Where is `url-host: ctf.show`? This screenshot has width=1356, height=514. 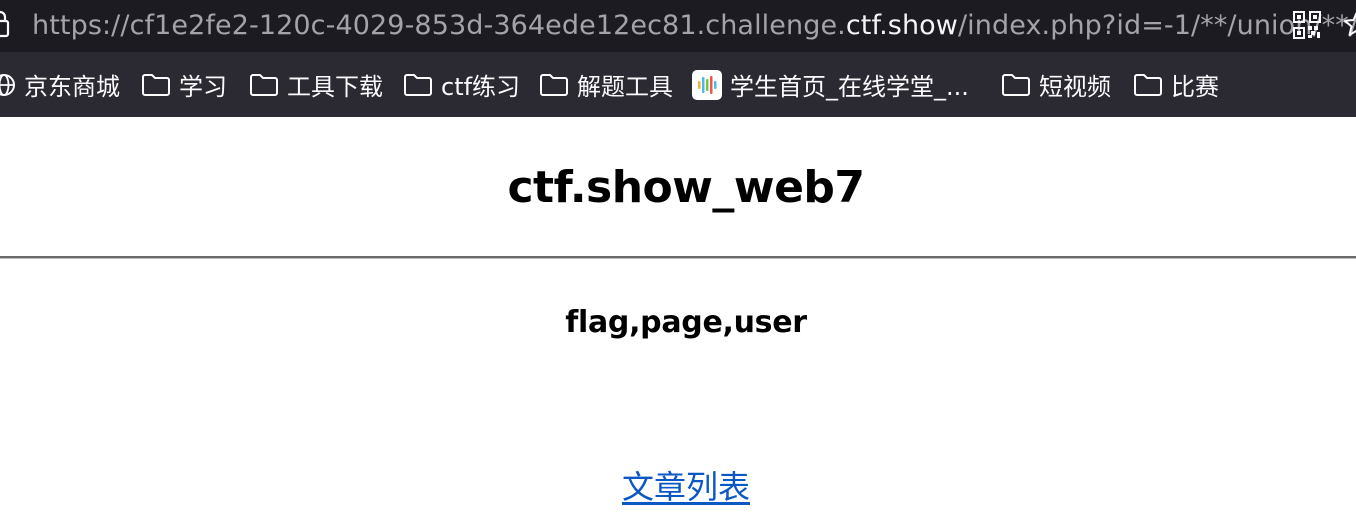 url-host: ctf.show is located at coordinates (901, 25).